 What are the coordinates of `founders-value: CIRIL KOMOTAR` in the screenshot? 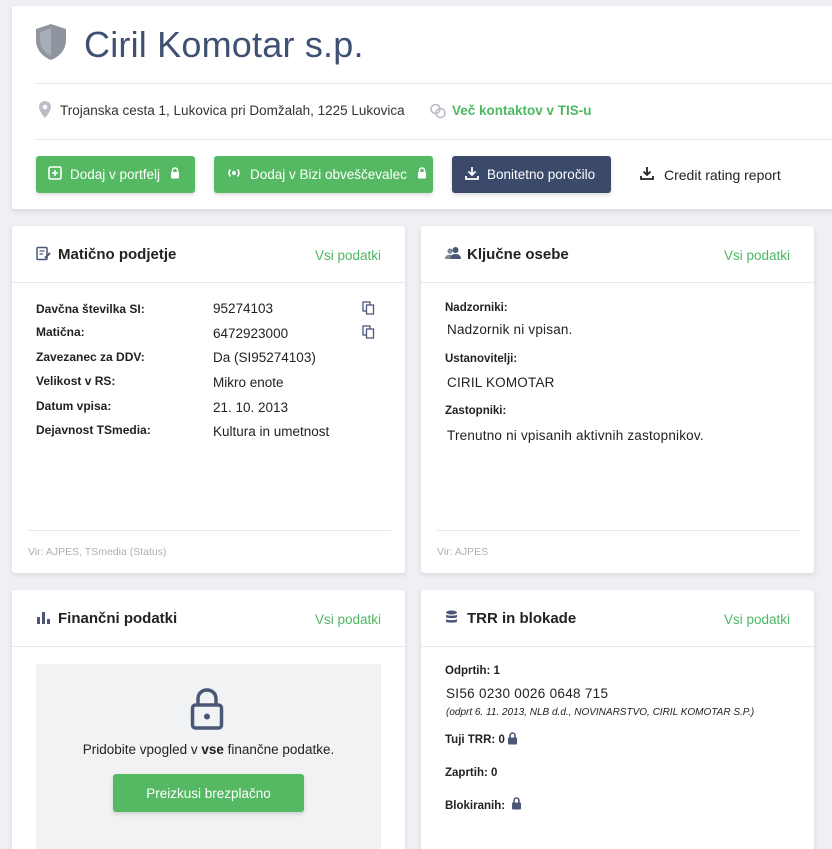 It's located at (501, 382).